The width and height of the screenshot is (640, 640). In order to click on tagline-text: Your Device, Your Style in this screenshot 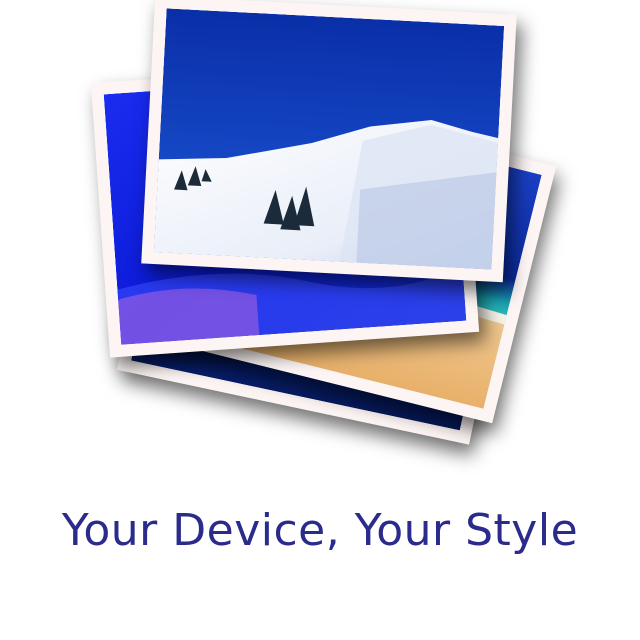, I will do `click(320, 530)`.